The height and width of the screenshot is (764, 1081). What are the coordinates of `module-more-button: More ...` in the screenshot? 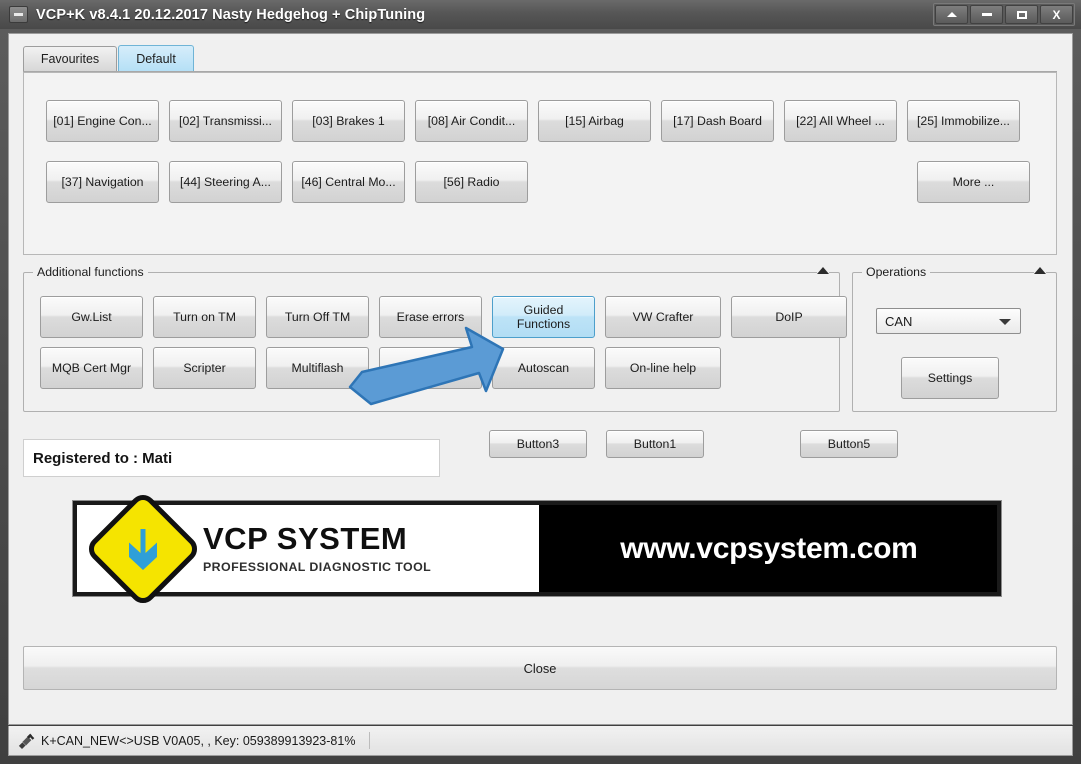 It's located at (973, 182).